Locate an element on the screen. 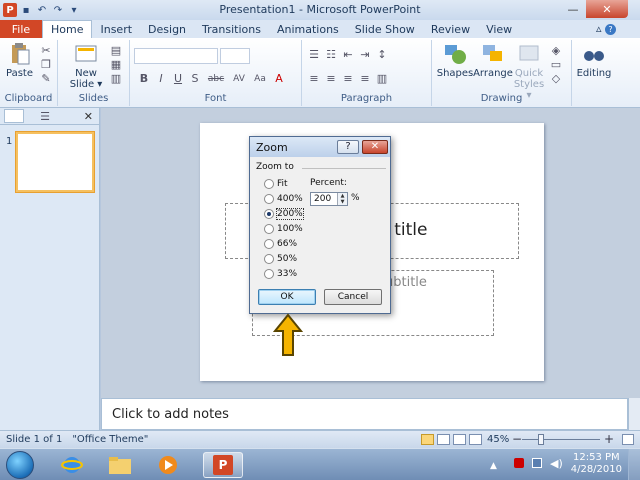  normal-view-icon is located at coordinates (427, 439).